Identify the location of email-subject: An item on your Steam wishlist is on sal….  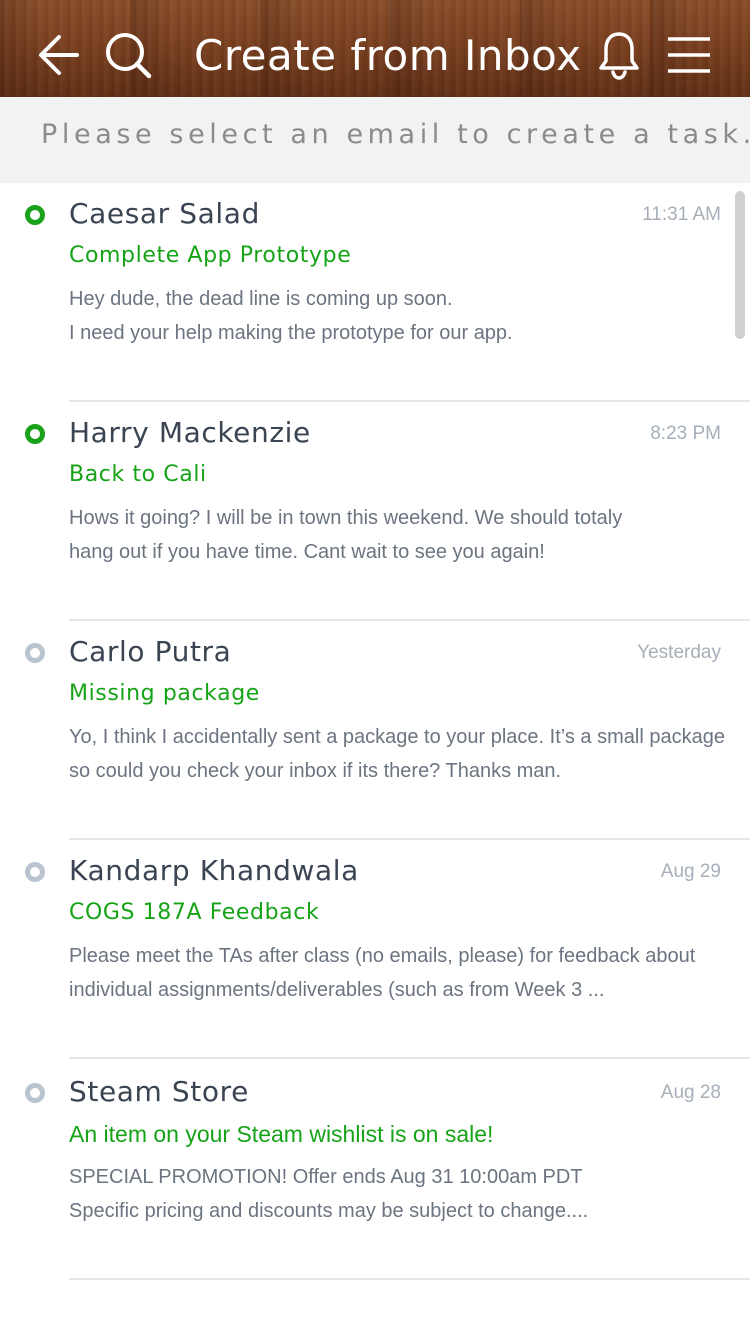
(281, 1134).